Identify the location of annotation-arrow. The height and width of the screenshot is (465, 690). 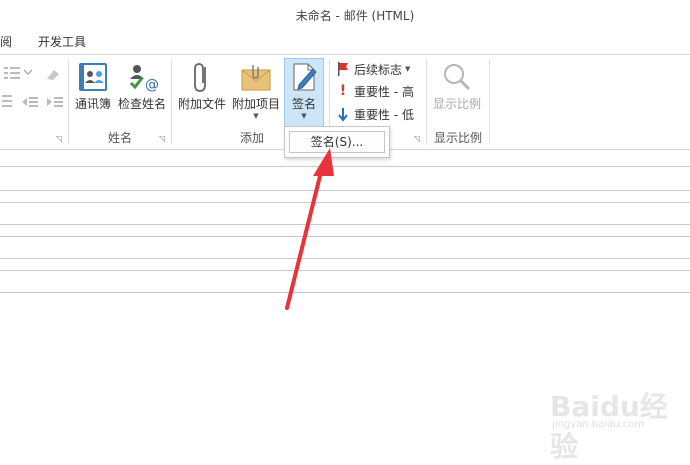
(309, 229).